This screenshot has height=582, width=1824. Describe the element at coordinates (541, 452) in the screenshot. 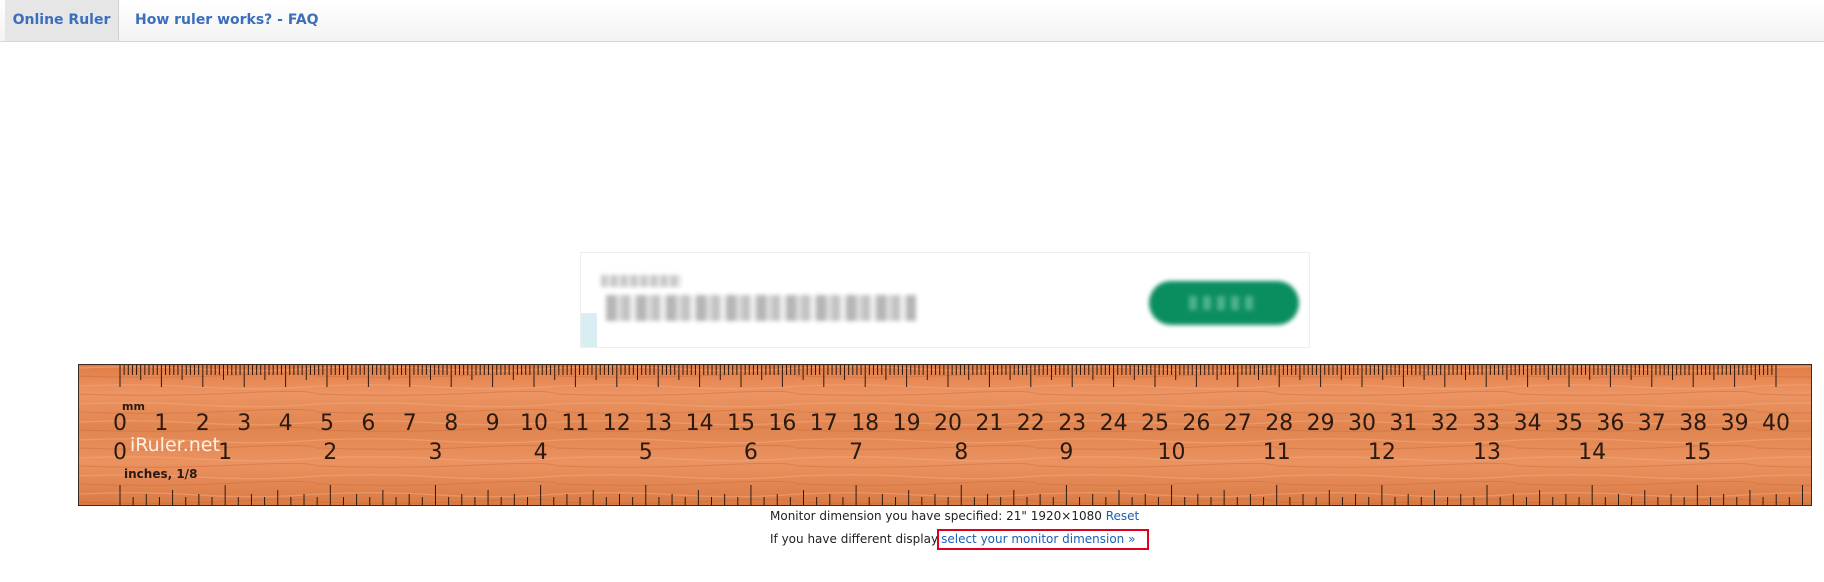

I see `inch-label: 4` at that location.